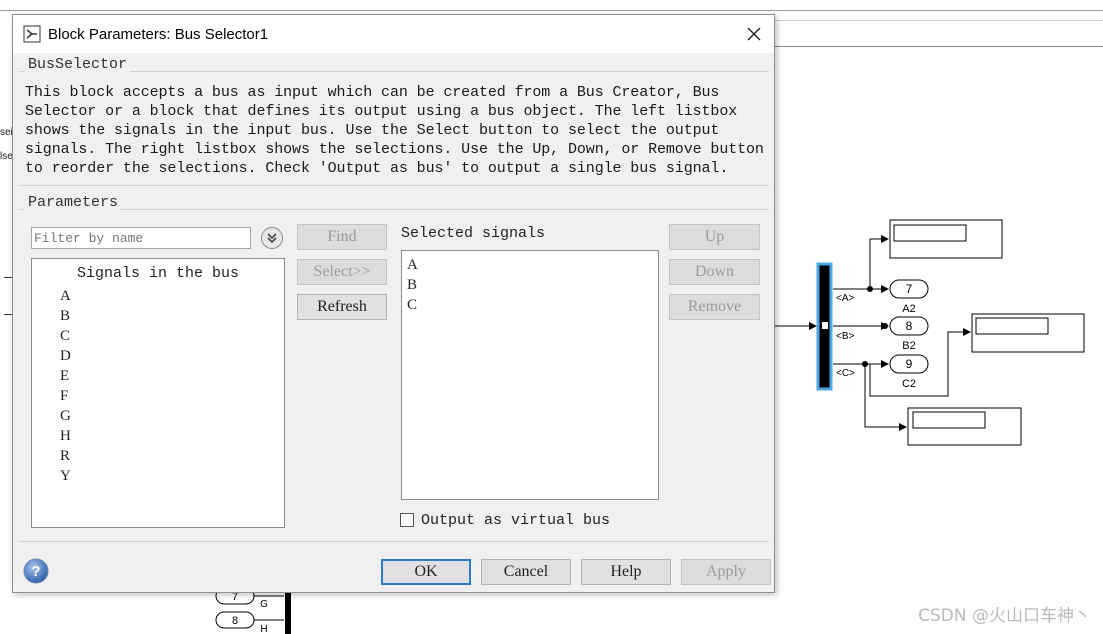 Image resolution: width=1103 pixels, height=634 pixels. Describe the element at coordinates (754, 34) in the screenshot. I see `close-icon` at that location.